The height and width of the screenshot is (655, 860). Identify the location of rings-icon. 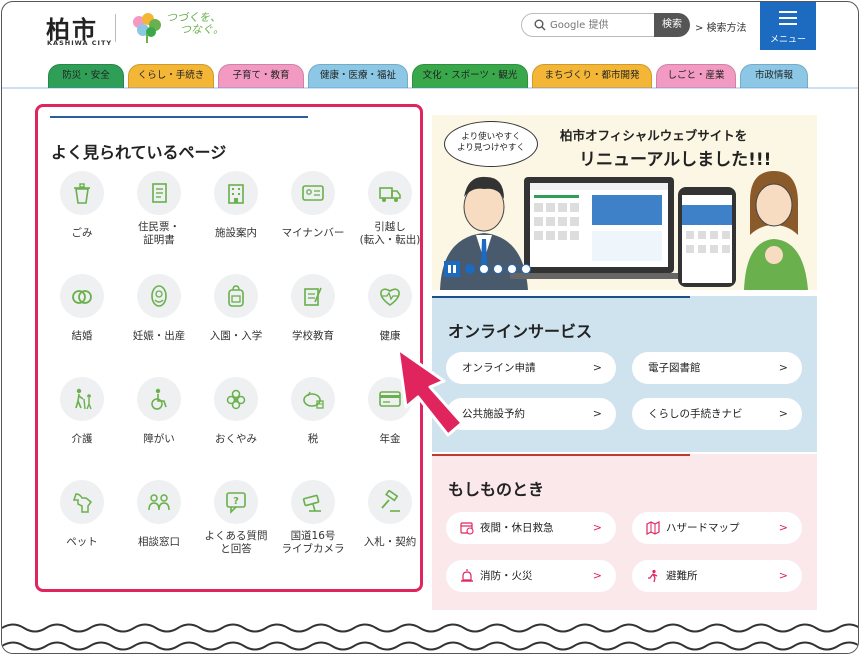
(82, 297).